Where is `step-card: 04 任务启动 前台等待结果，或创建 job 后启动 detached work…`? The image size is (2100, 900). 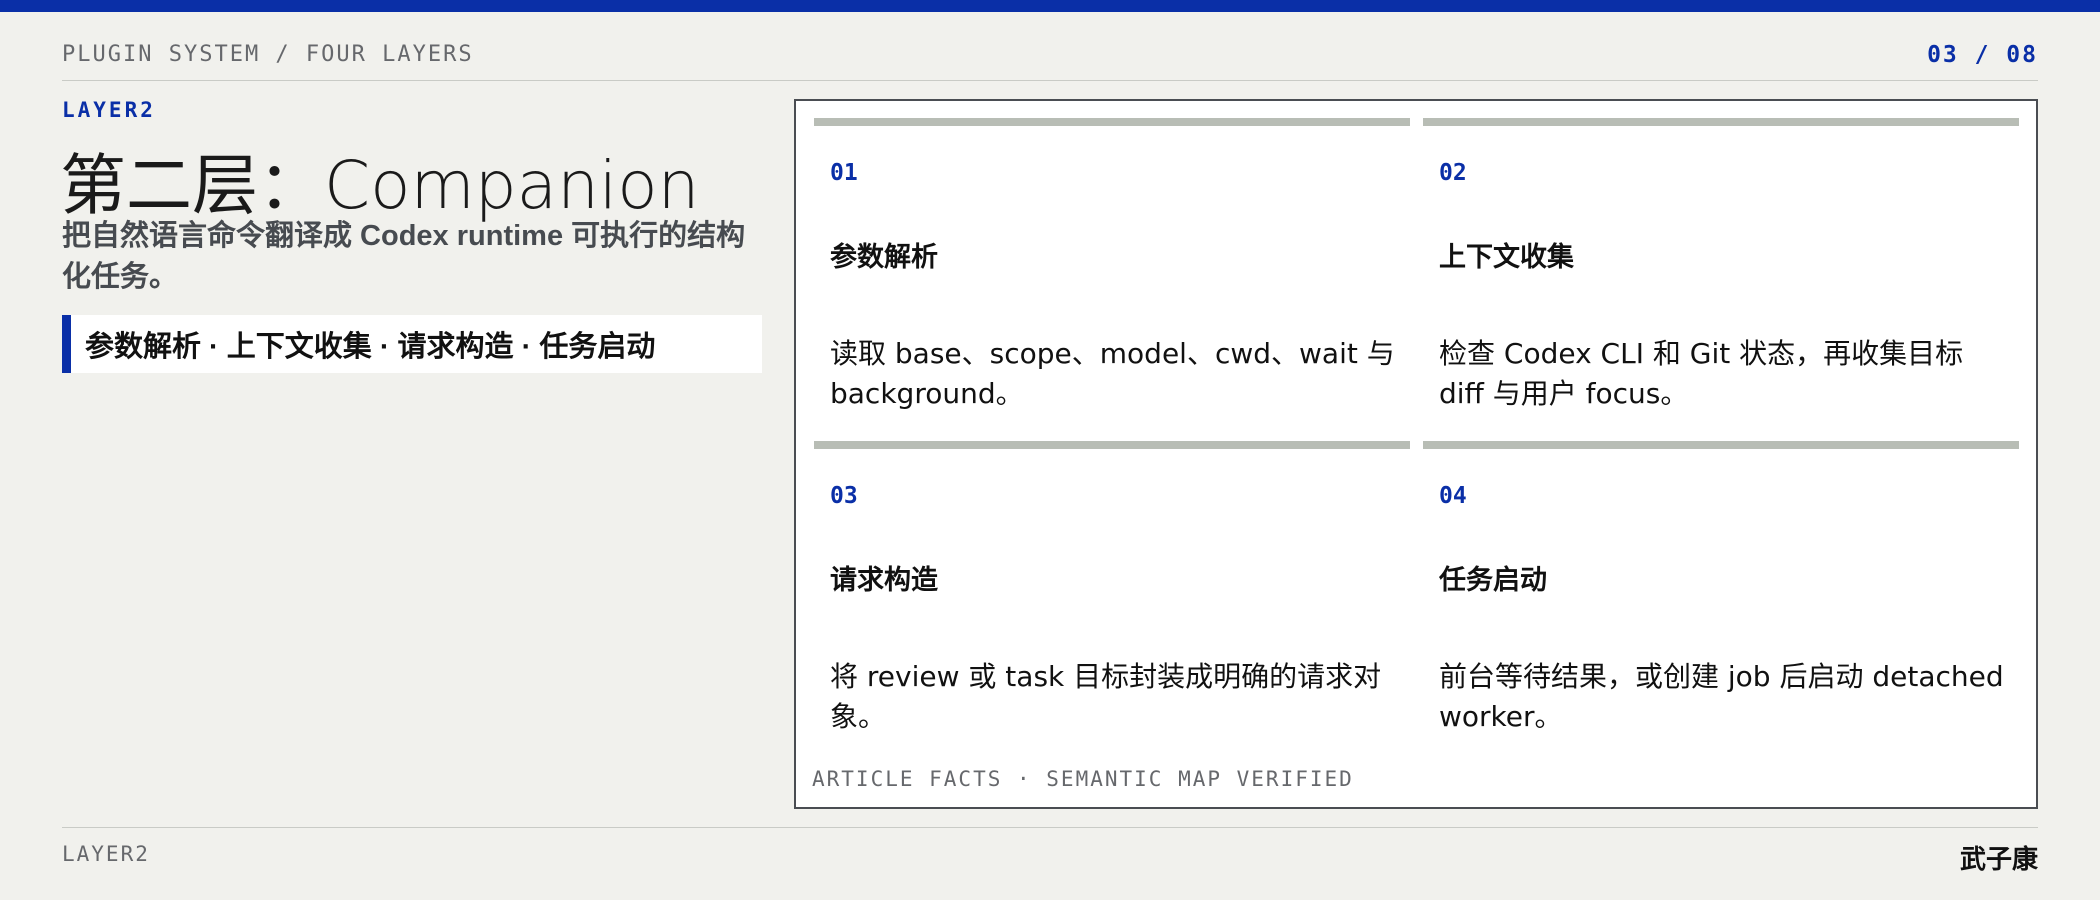 step-card: 04 任务启动 前台等待结果，或创建 job 后启动 detached work… is located at coordinates (1721, 596).